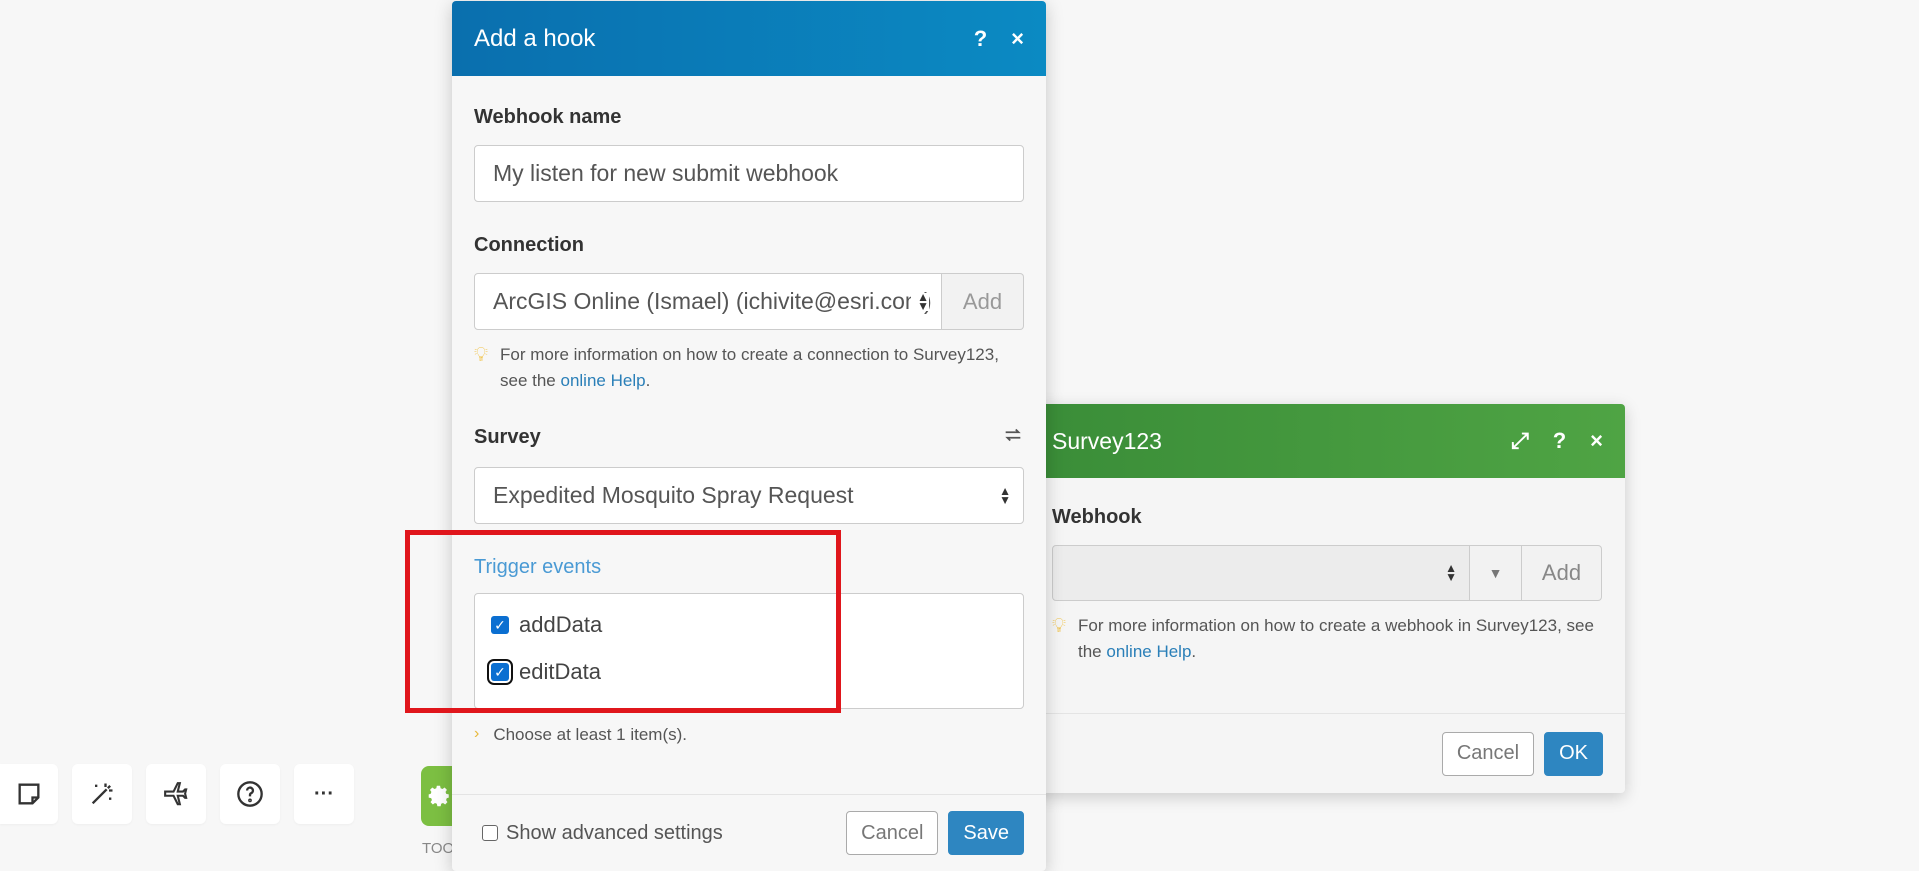  I want to click on webhook-dropdown-button: ▼, so click(1496, 573).